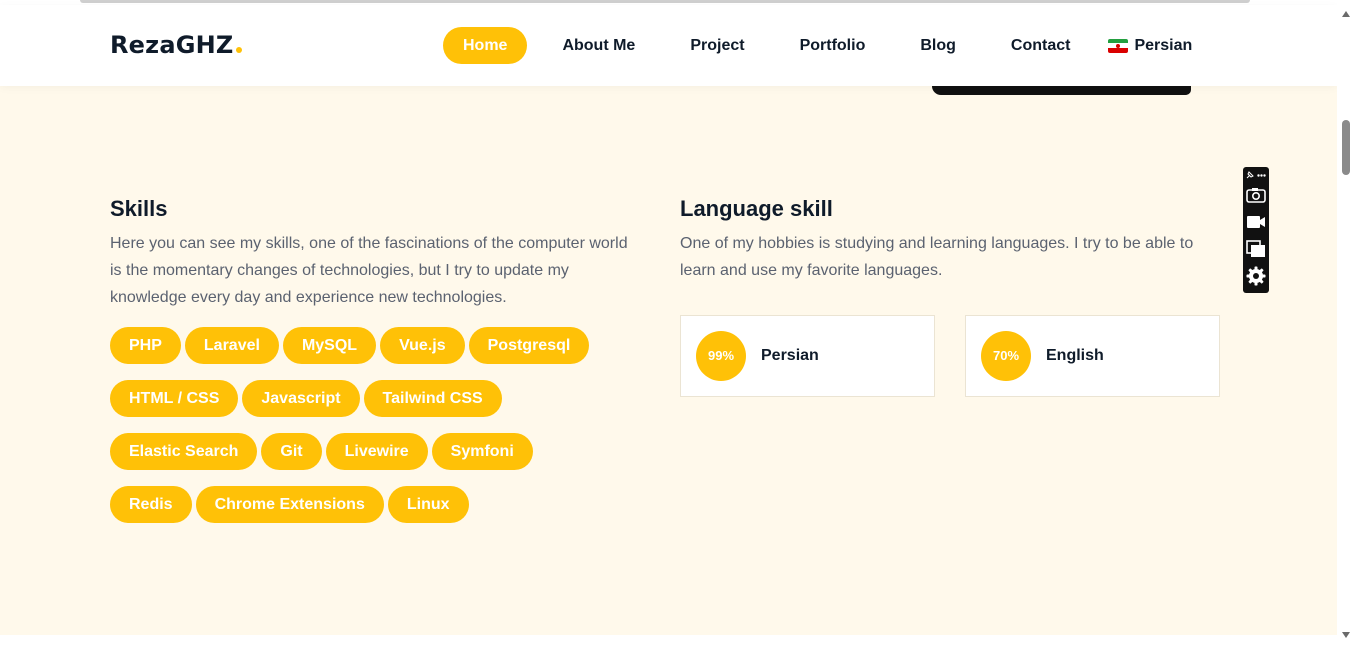  What do you see at coordinates (139, 208) in the screenshot?
I see `skills-title: Skills` at bounding box center [139, 208].